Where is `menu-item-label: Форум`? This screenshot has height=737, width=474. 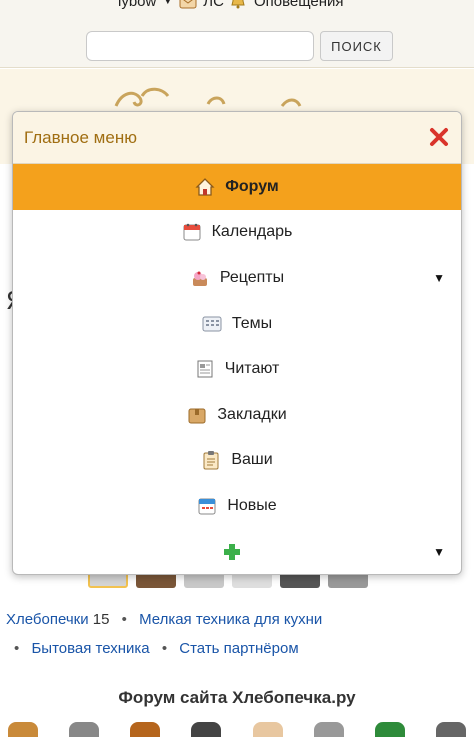 menu-item-label: Форум is located at coordinates (252, 186).